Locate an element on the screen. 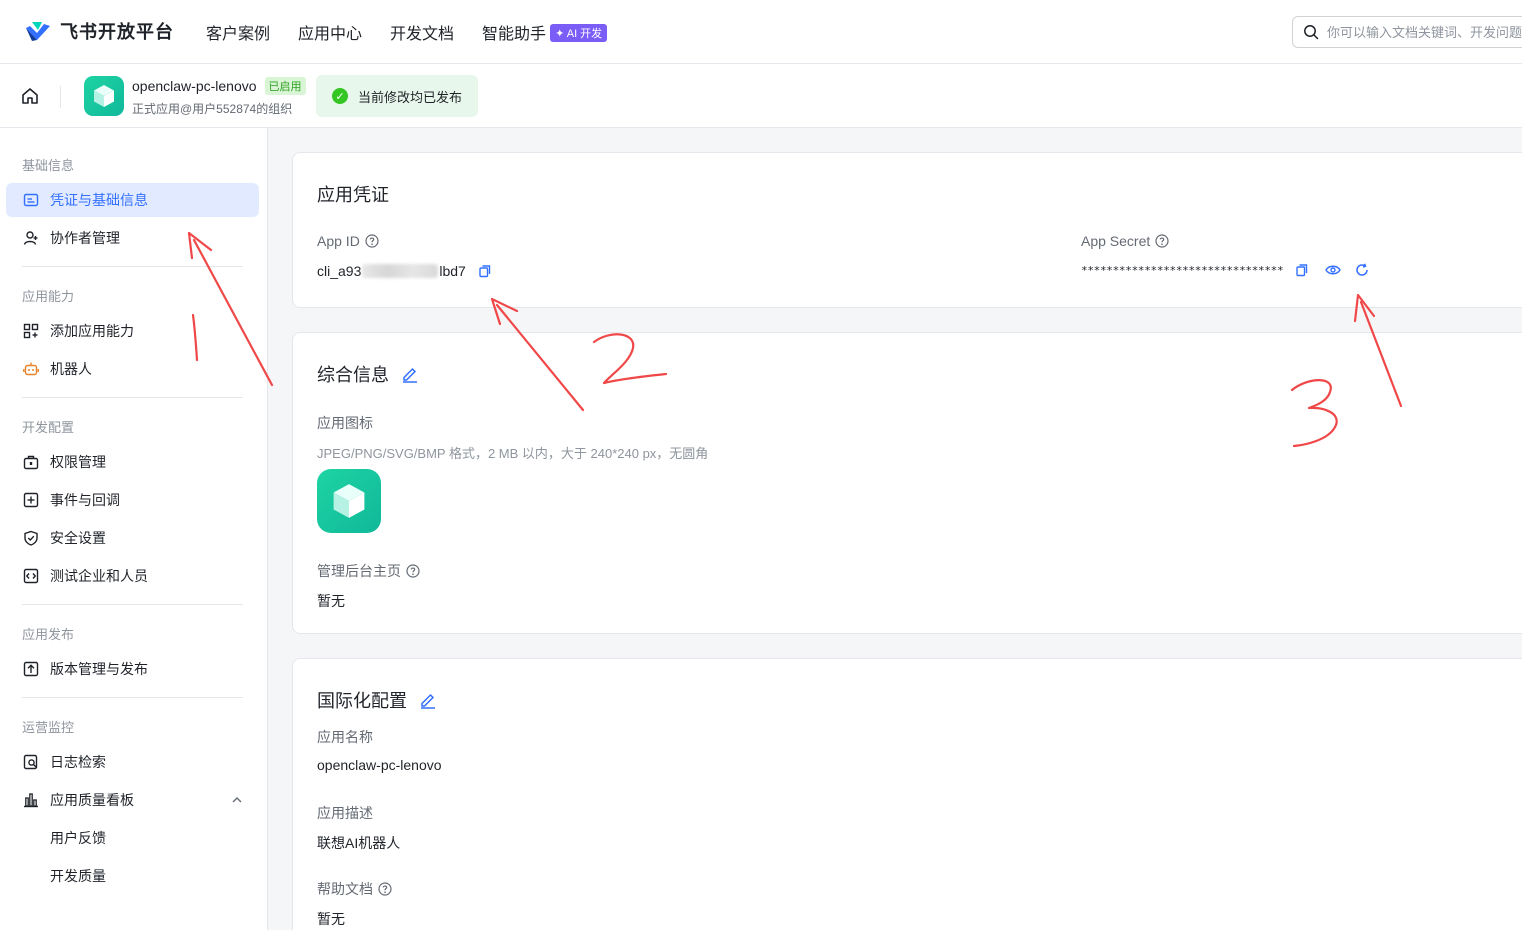  sidebar-item-user-feedback: 用户反馈 is located at coordinates (132, 838).